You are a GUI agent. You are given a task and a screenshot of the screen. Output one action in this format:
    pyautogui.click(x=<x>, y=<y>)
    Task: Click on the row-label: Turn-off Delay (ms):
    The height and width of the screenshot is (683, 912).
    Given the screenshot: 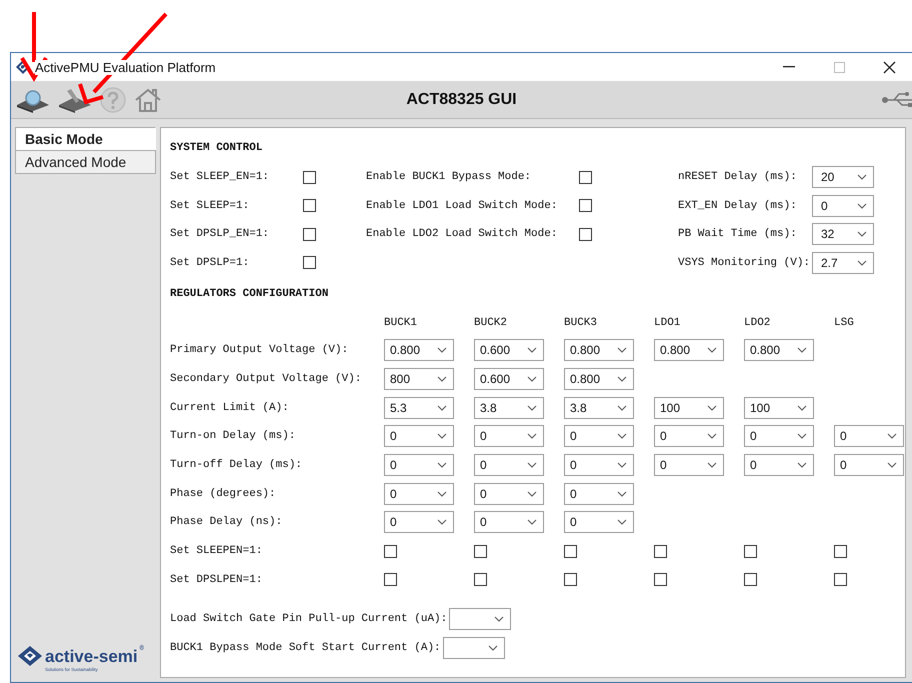 What is the action you would take?
    pyautogui.click(x=236, y=465)
    